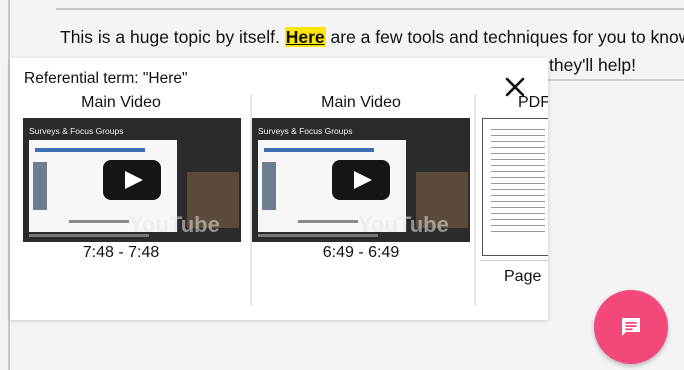 The image size is (684, 370). Describe the element at coordinates (475, 200) in the screenshot. I see `card-divider` at that location.